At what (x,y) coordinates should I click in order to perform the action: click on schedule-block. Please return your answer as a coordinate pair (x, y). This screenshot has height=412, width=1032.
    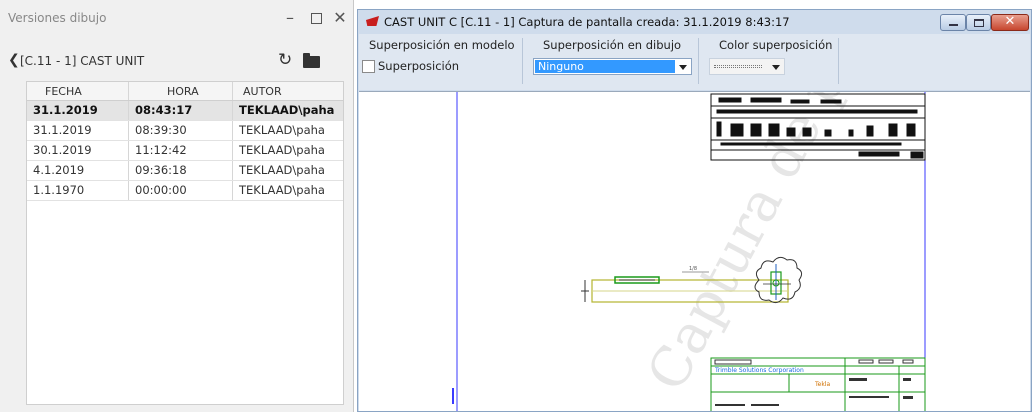
    Looking at the image, I should click on (818, 127).